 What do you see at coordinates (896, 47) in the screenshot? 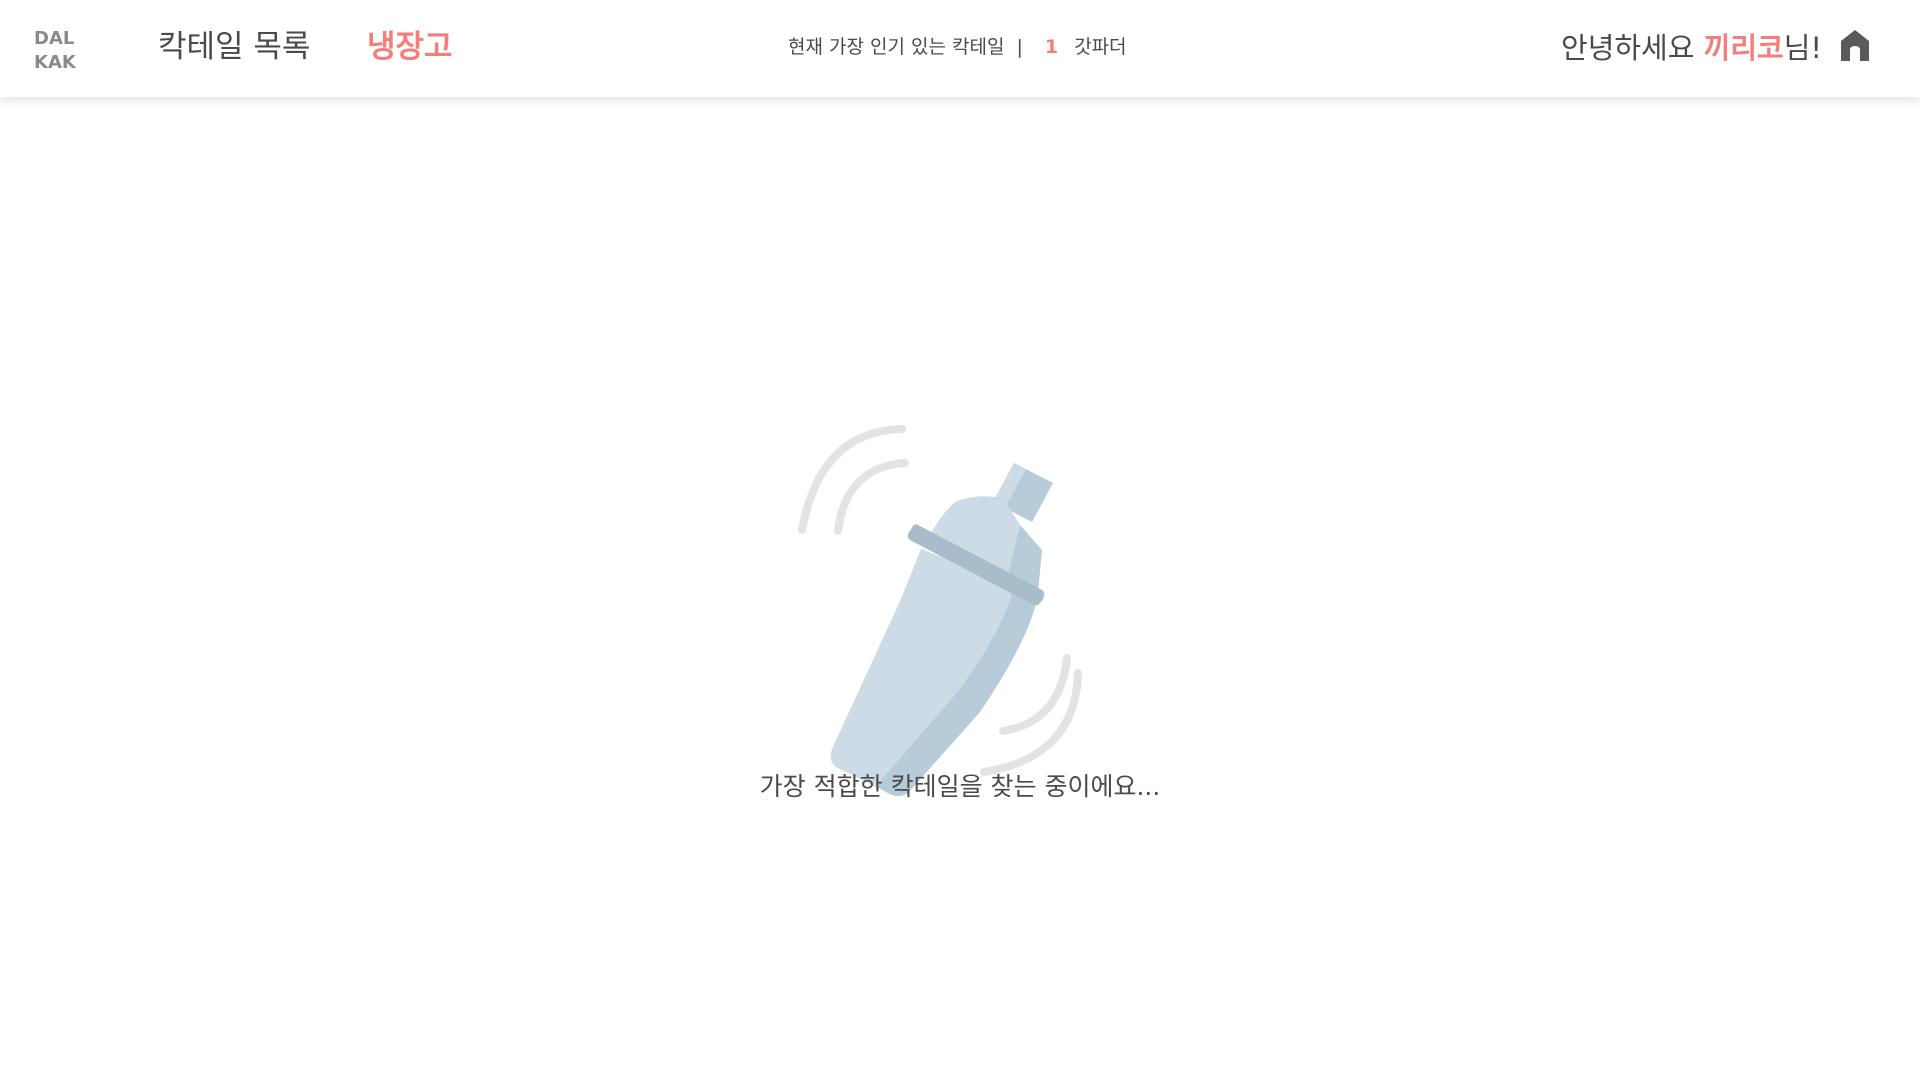
I see `popular-label: 현재 가장 인기 있는 칵테일` at bounding box center [896, 47].